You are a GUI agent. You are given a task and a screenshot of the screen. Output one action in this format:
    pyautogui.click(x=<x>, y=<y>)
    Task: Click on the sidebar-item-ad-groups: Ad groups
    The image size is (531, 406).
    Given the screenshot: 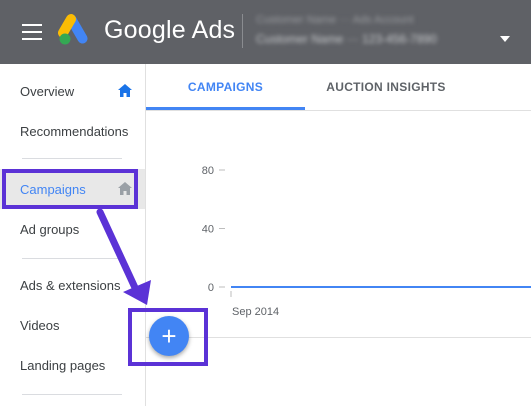 What is the action you would take?
    pyautogui.click(x=72, y=229)
    